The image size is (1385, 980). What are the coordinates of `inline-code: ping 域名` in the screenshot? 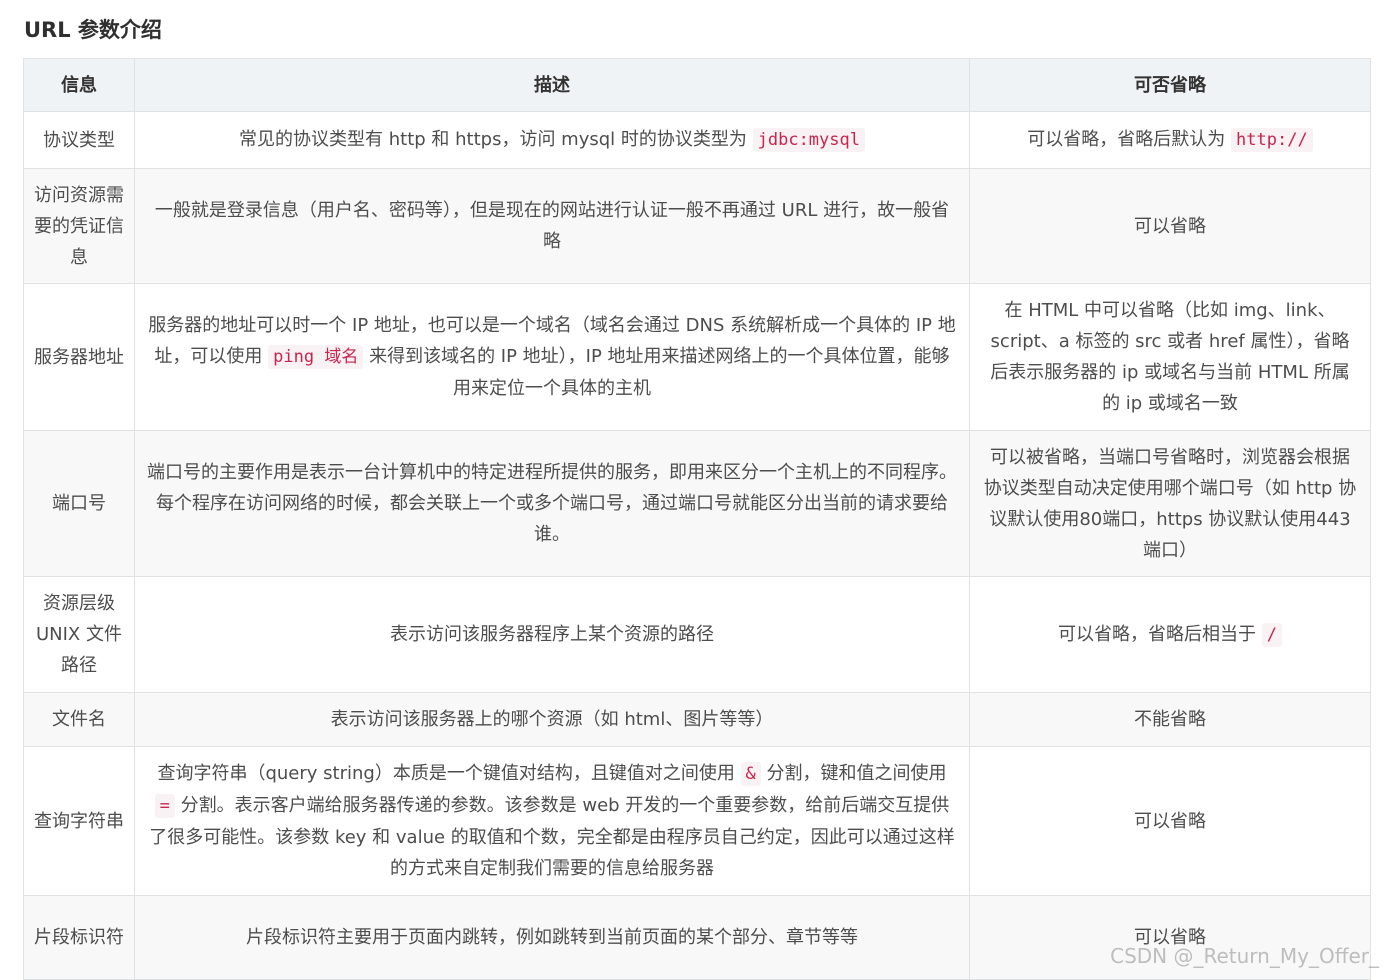 It's located at (316, 357).